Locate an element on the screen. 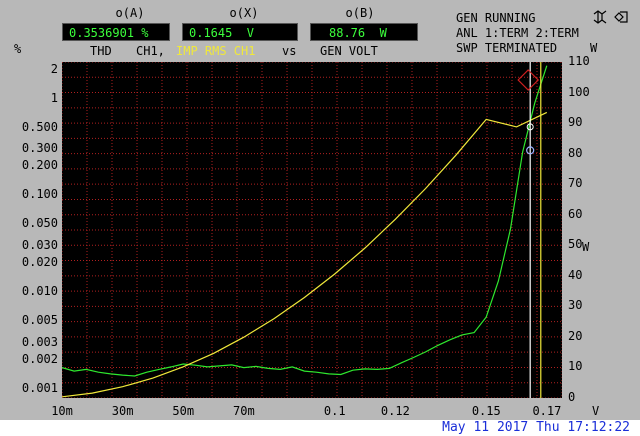 The width and height of the screenshot is (640, 436). left-tick-label: 0.002 is located at coordinates (39, 358).